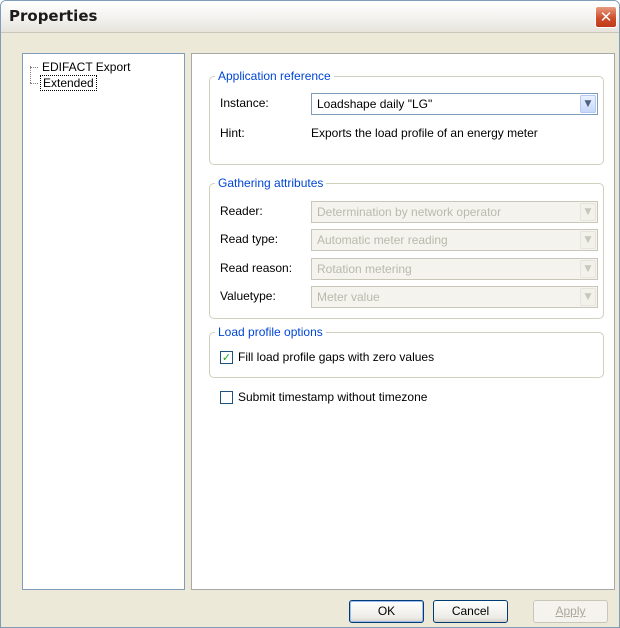 This screenshot has height=628, width=620. I want to click on valuetype-value: Meter value, so click(348, 297).